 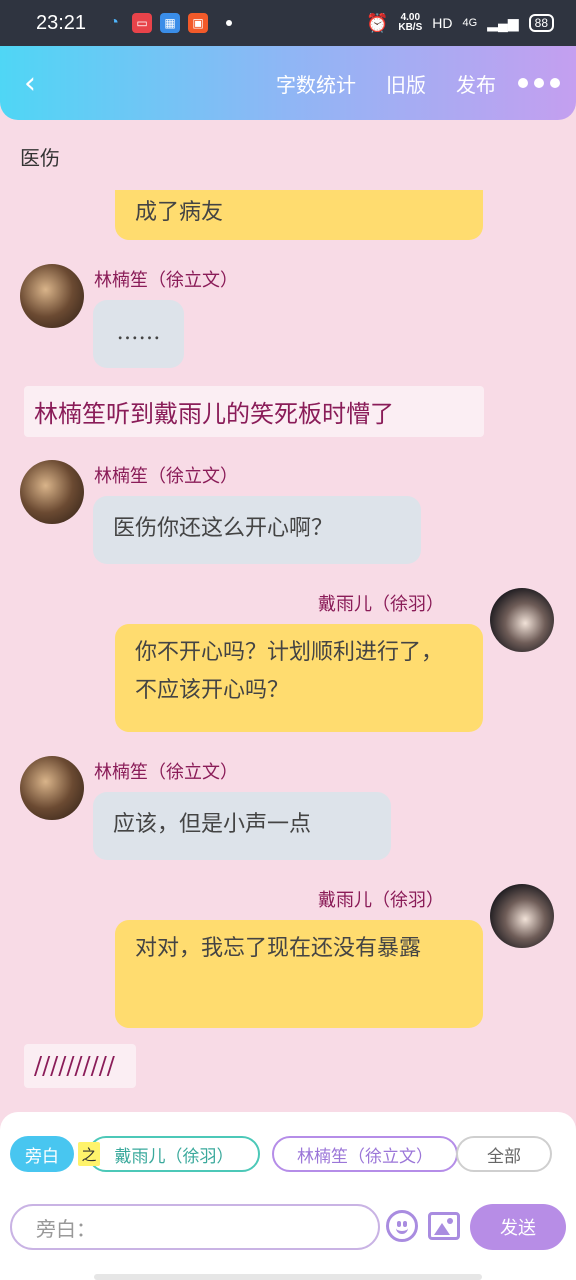 What do you see at coordinates (539, 83) in the screenshot?
I see `more-dots-icon` at bounding box center [539, 83].